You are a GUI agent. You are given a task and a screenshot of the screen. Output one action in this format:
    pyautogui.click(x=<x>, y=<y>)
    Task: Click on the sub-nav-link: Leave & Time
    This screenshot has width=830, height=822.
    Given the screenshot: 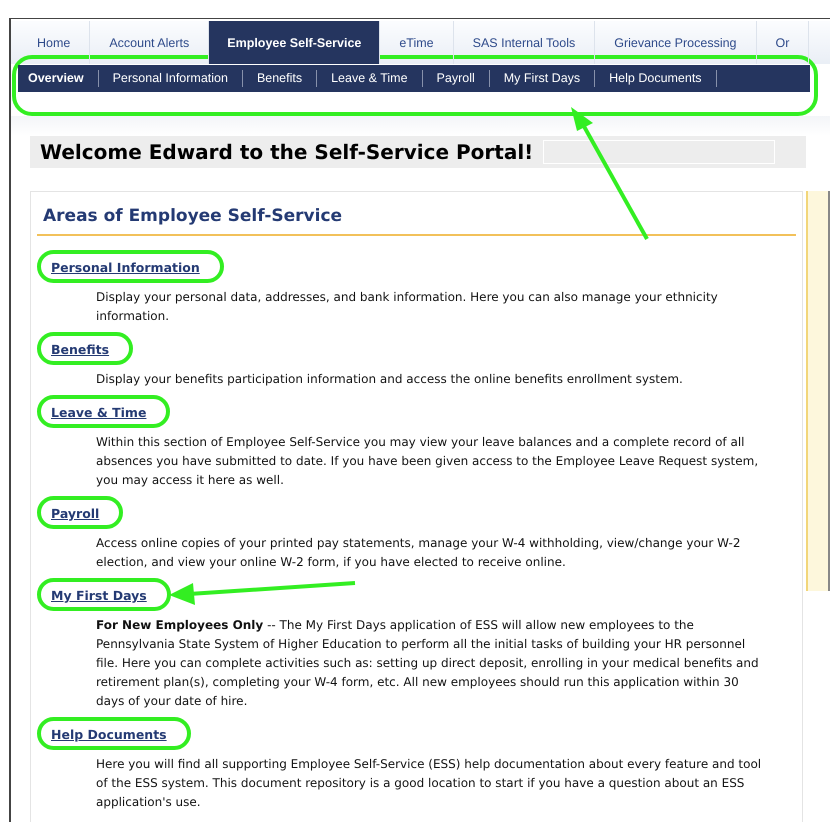 What is the action you would take?
    pyautogui.click(x=370, y=78)
    